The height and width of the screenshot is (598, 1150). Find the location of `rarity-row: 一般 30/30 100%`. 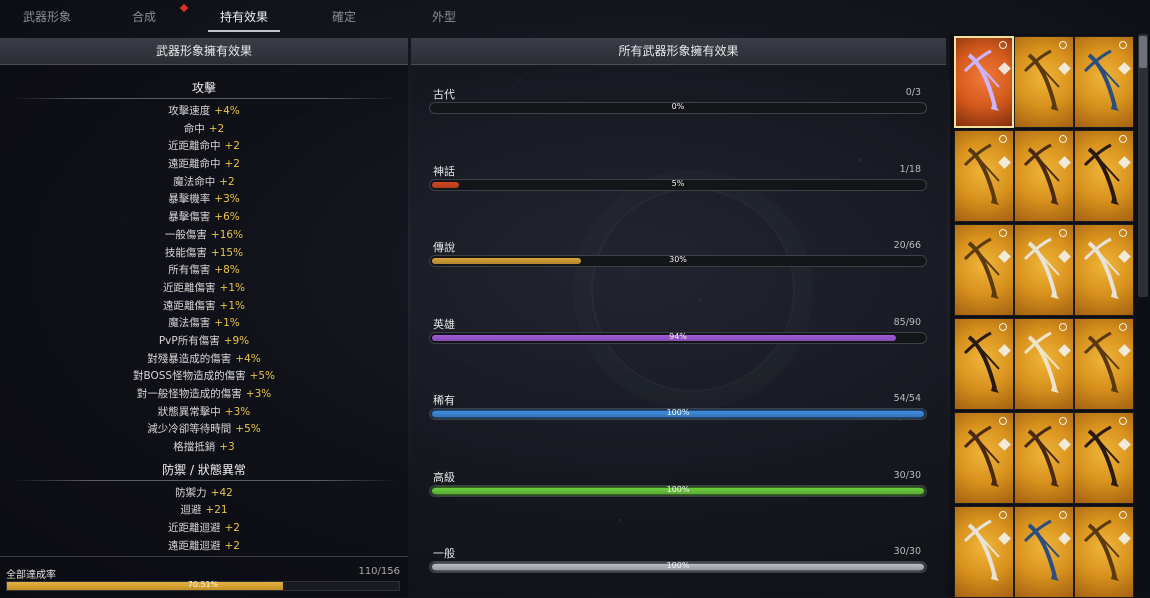

rarity-row: 一般 30/30 100% is located at coordinates (678, 565).